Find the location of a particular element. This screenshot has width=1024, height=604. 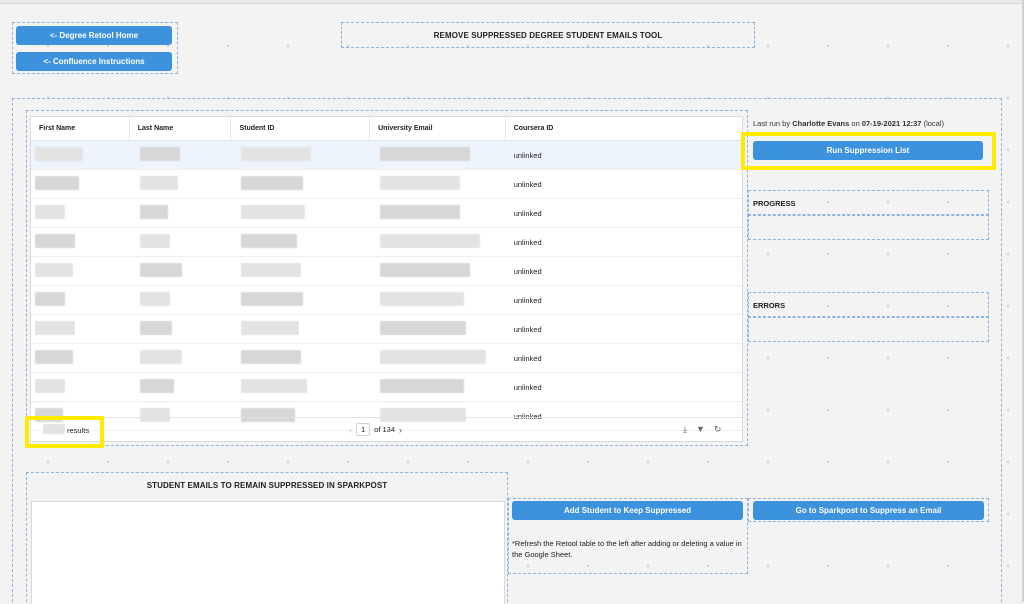

last-run-prefix: Last run by is located at coordinates (772, 123).